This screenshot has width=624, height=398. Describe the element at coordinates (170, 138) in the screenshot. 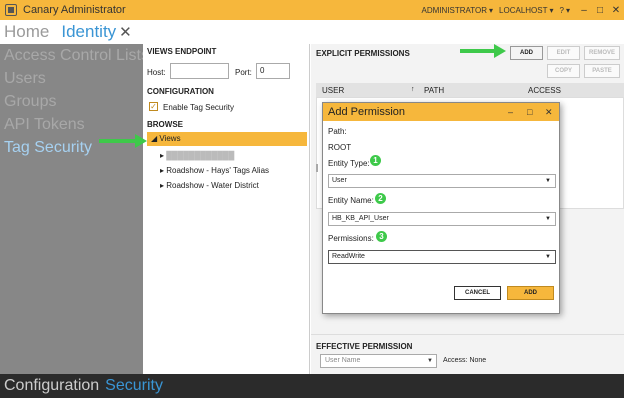

I see `tree-root-label: Views` at that location.